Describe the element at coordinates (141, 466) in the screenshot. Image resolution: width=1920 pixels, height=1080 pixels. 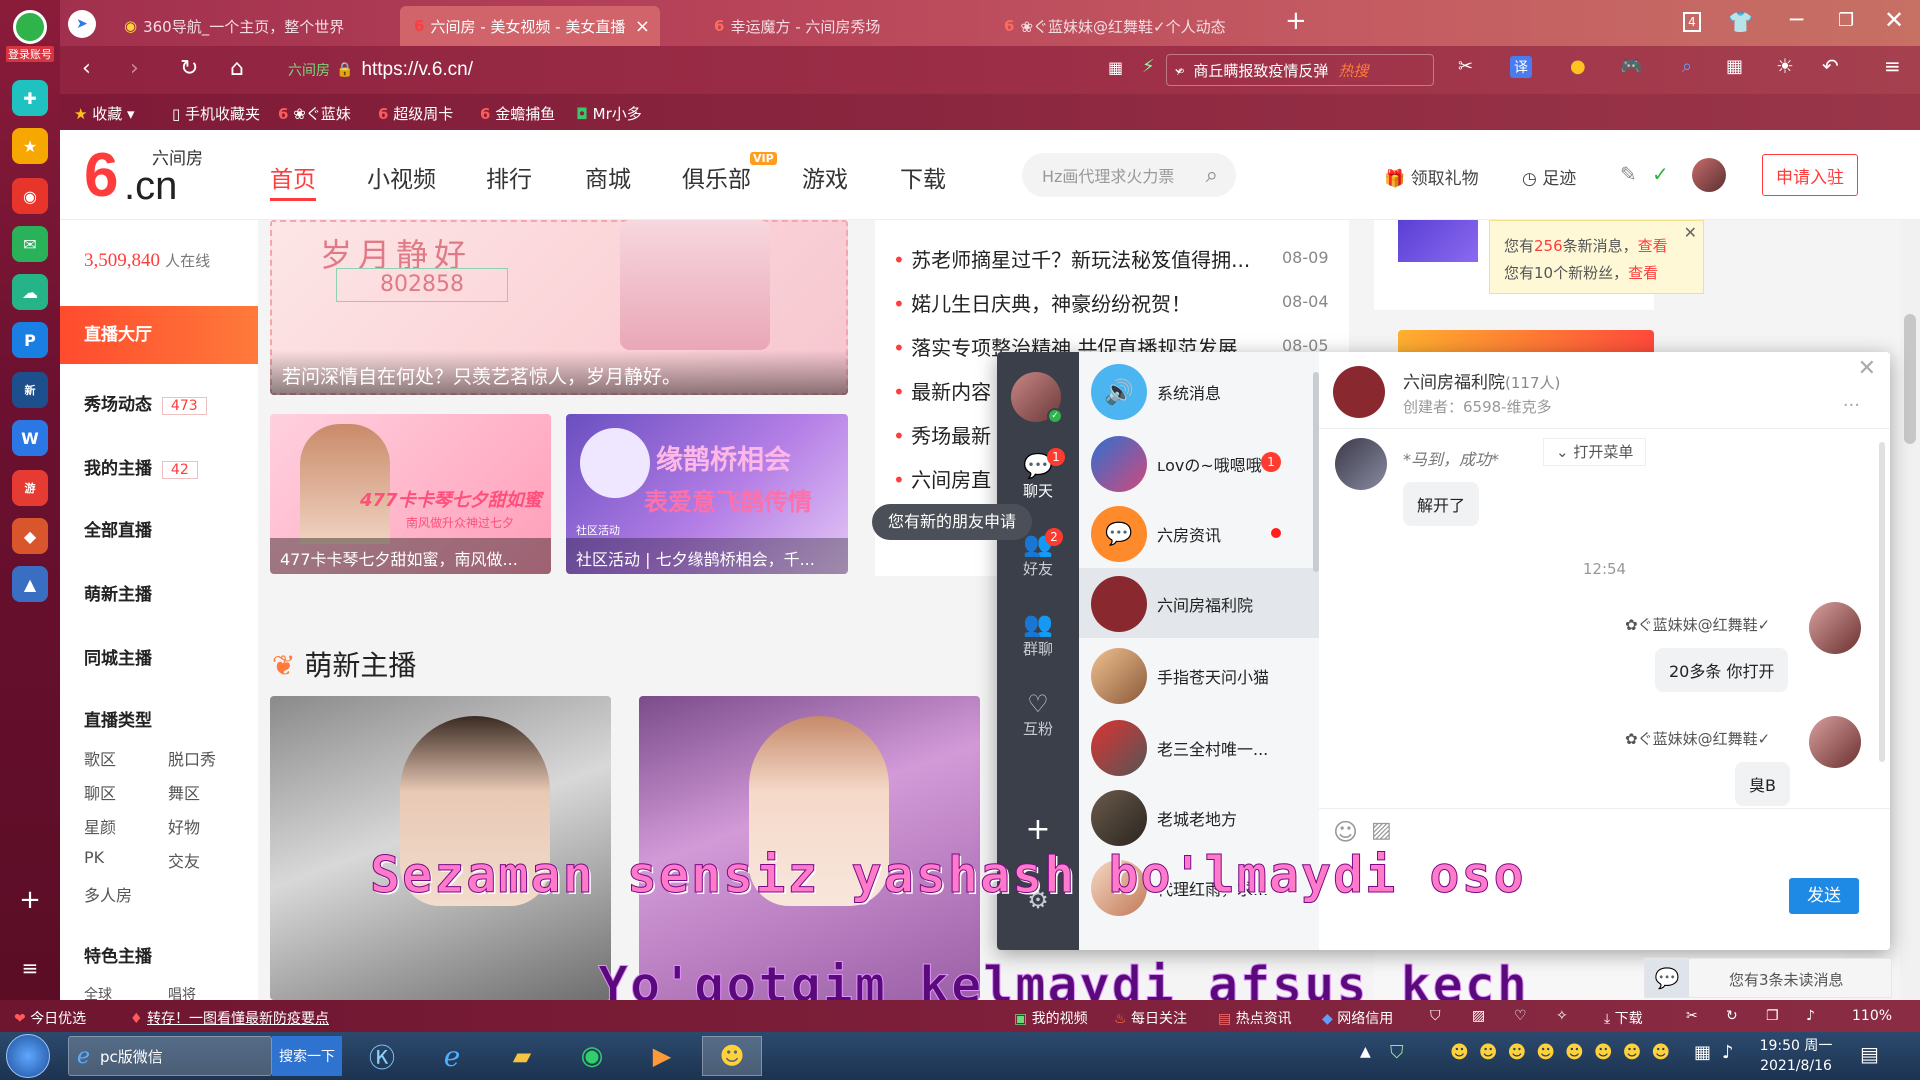
I see `sidebar-item-my: 我的主播 42` at that location.